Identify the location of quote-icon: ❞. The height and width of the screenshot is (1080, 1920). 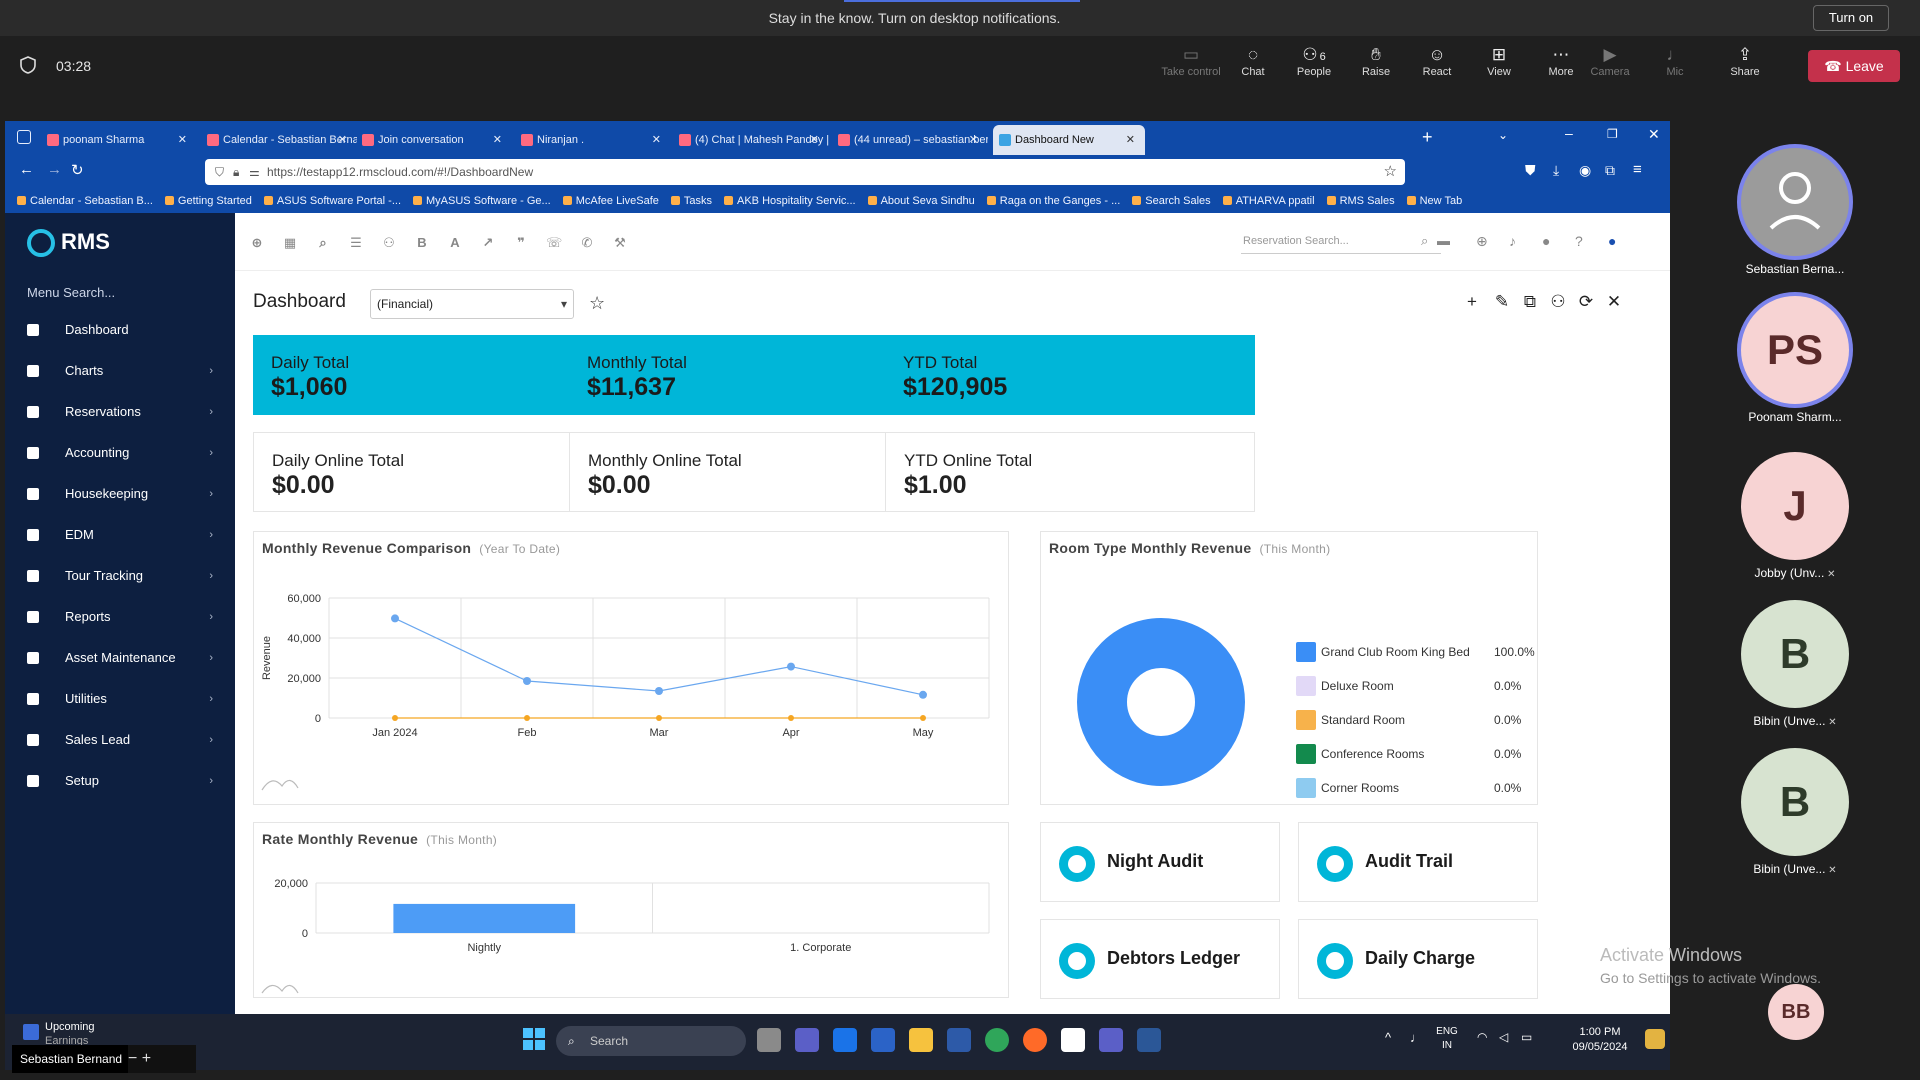
(521, 243).